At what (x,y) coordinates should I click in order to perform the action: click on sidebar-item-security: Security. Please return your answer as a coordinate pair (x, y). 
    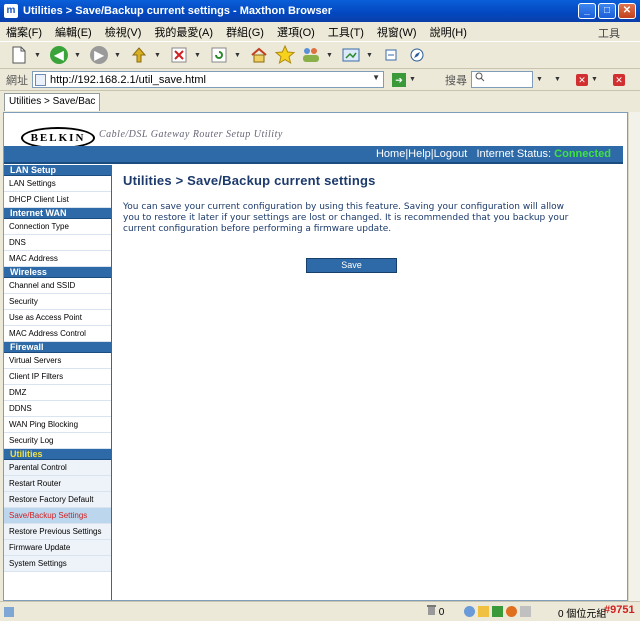
    Looking at the image, I should click on (57, 302).